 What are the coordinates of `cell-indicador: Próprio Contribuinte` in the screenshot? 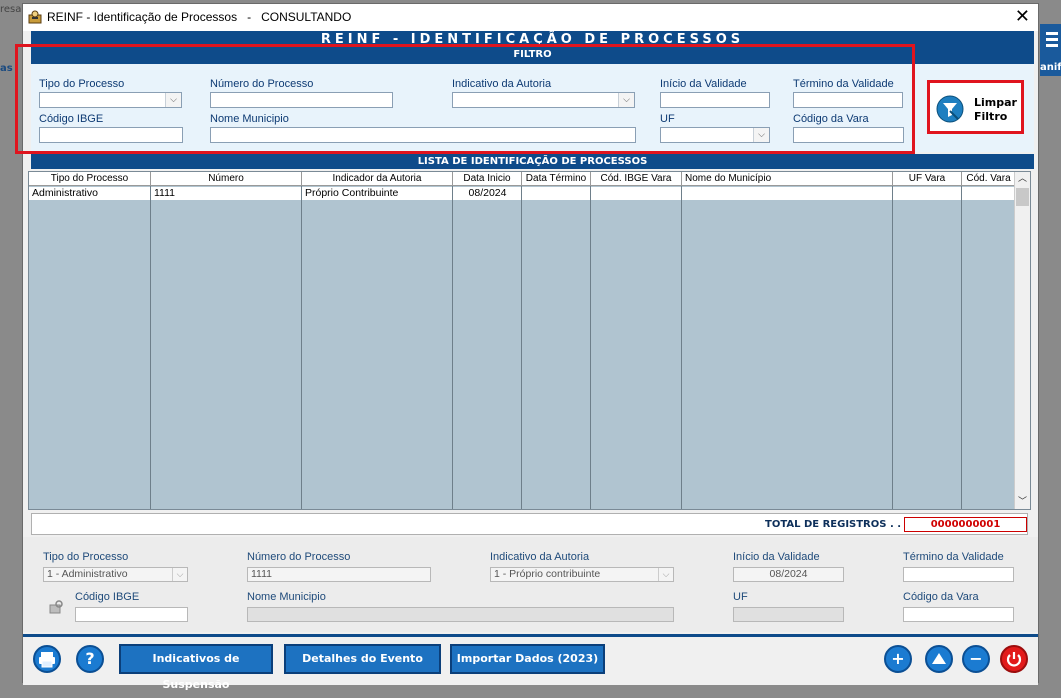 It's located at (352, 193).